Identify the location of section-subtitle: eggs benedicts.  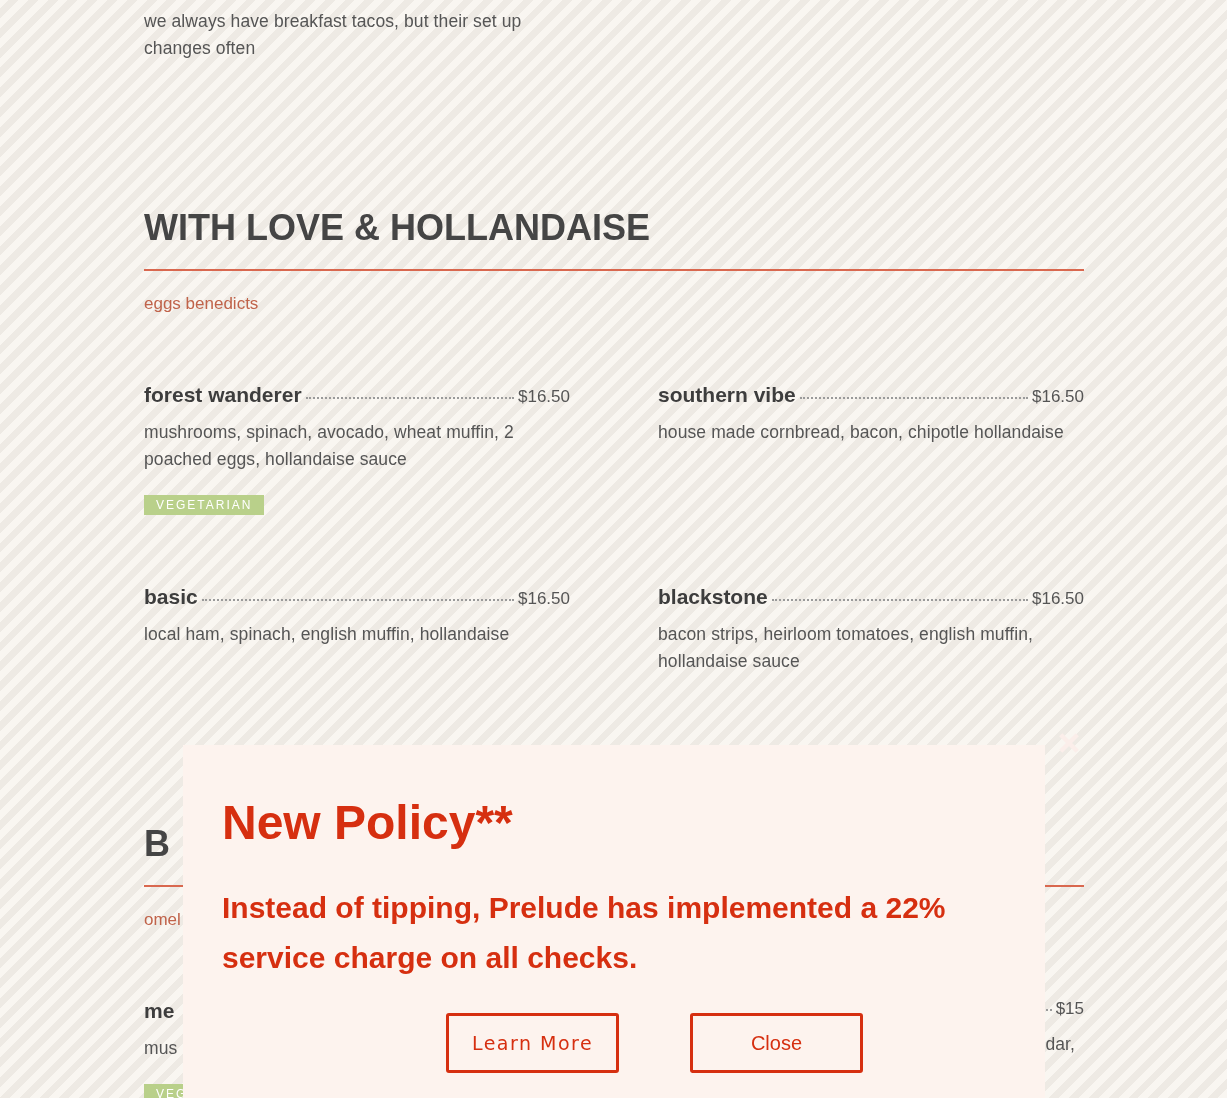
(201, 304).